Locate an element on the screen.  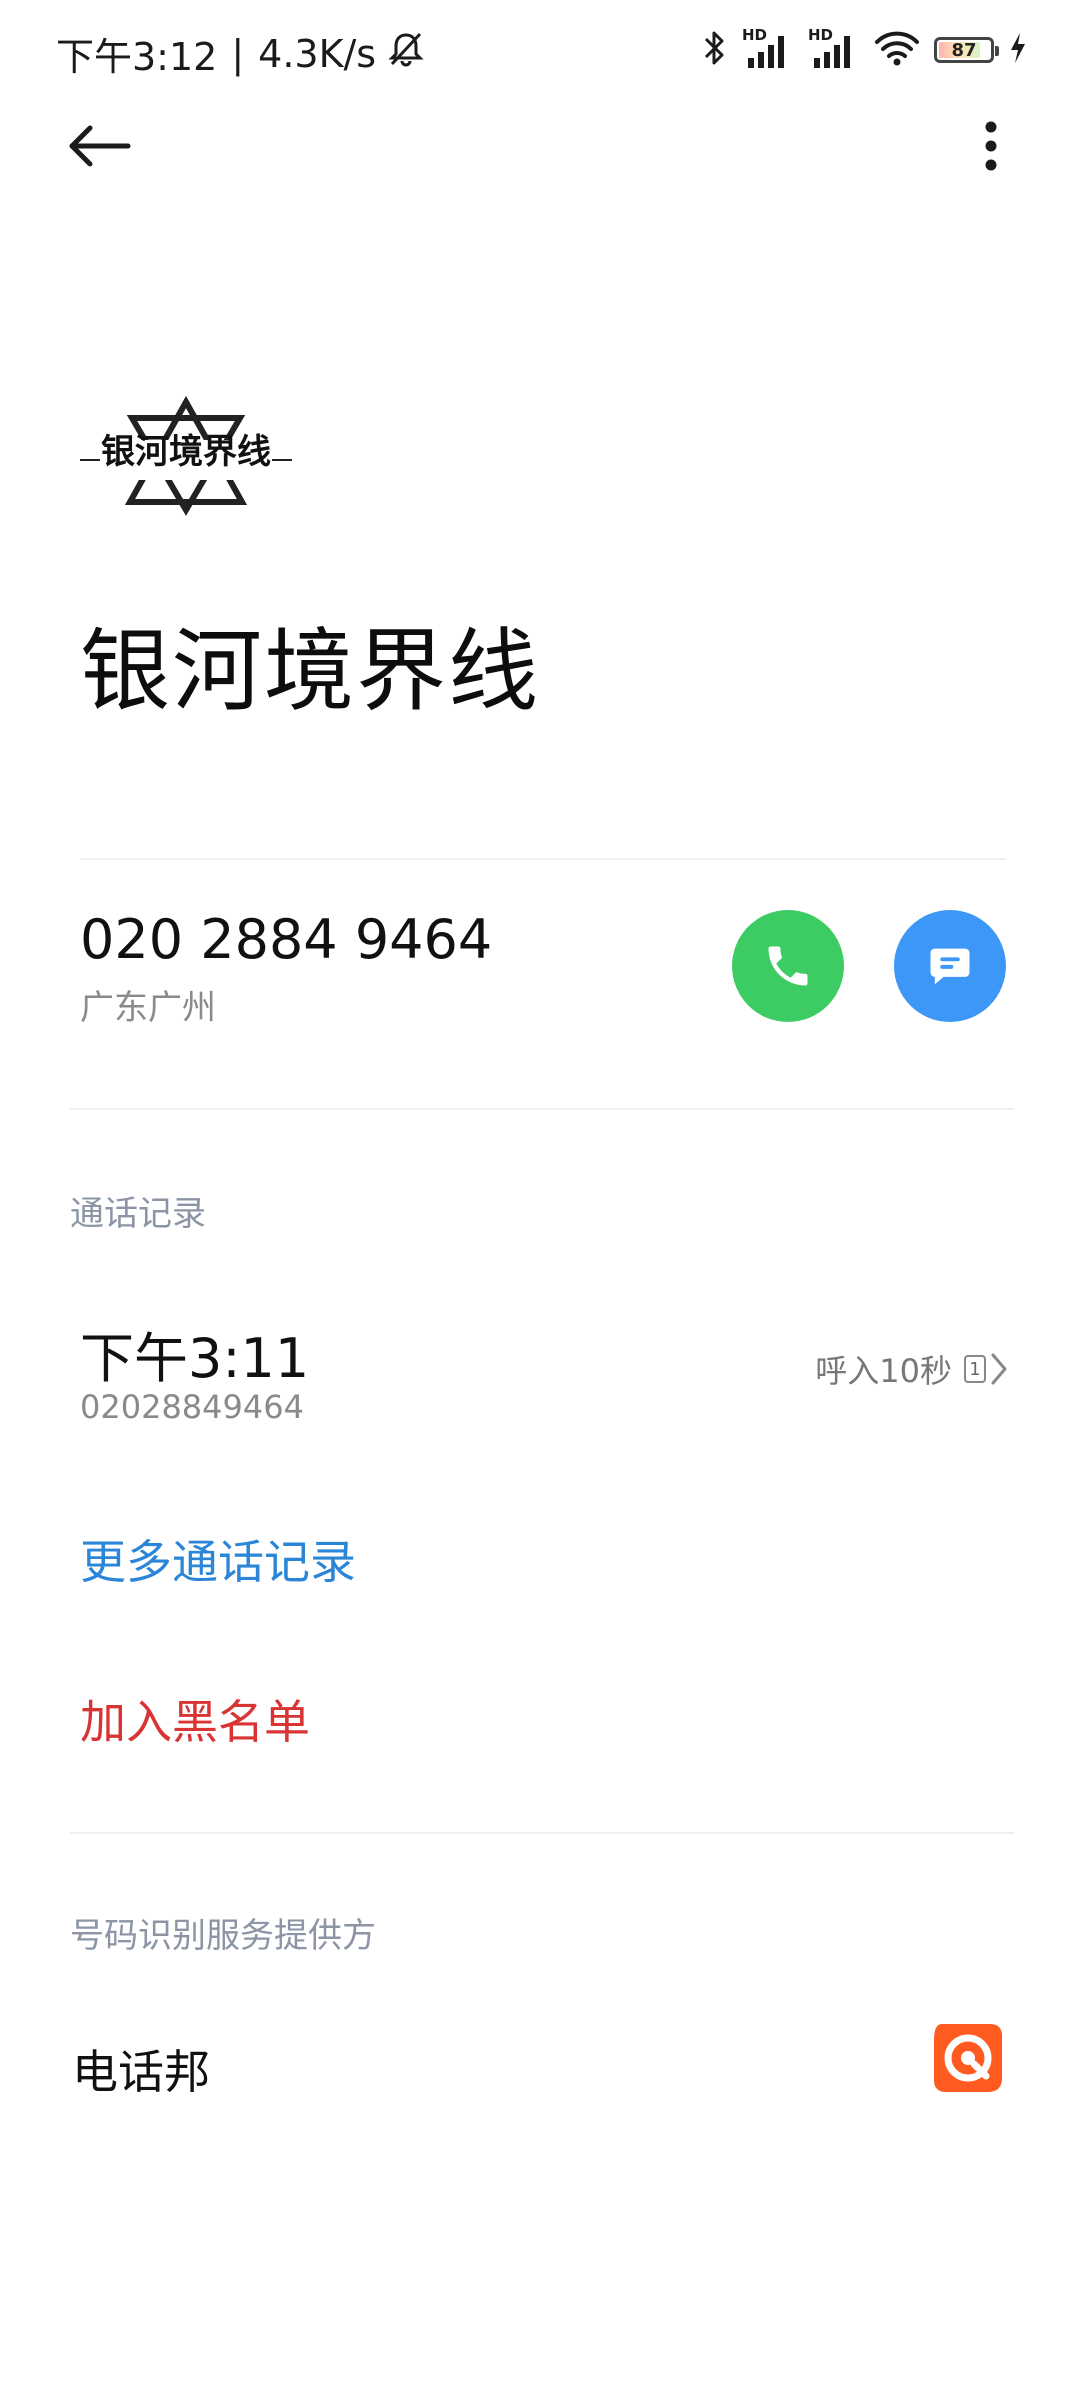
avatar-text: 银河境界线 is located at coordinates (186, 452).